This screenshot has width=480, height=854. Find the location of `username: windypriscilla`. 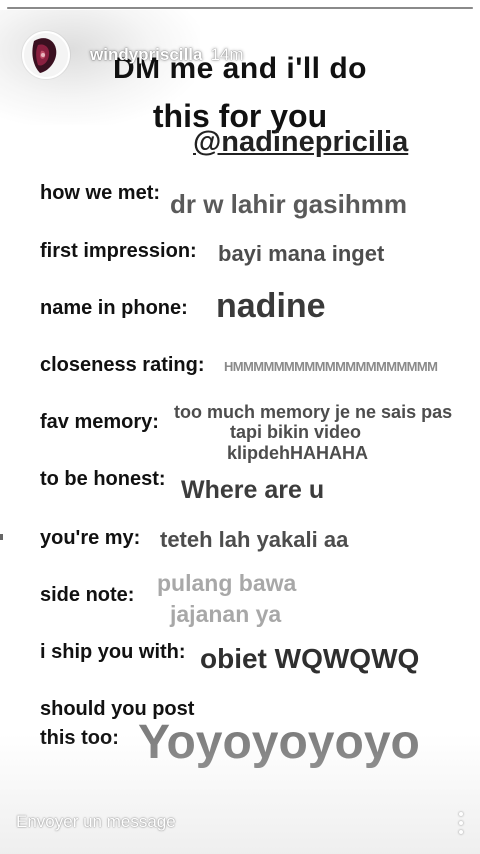

username: windypriscilla is located at coordinates (146, 55).